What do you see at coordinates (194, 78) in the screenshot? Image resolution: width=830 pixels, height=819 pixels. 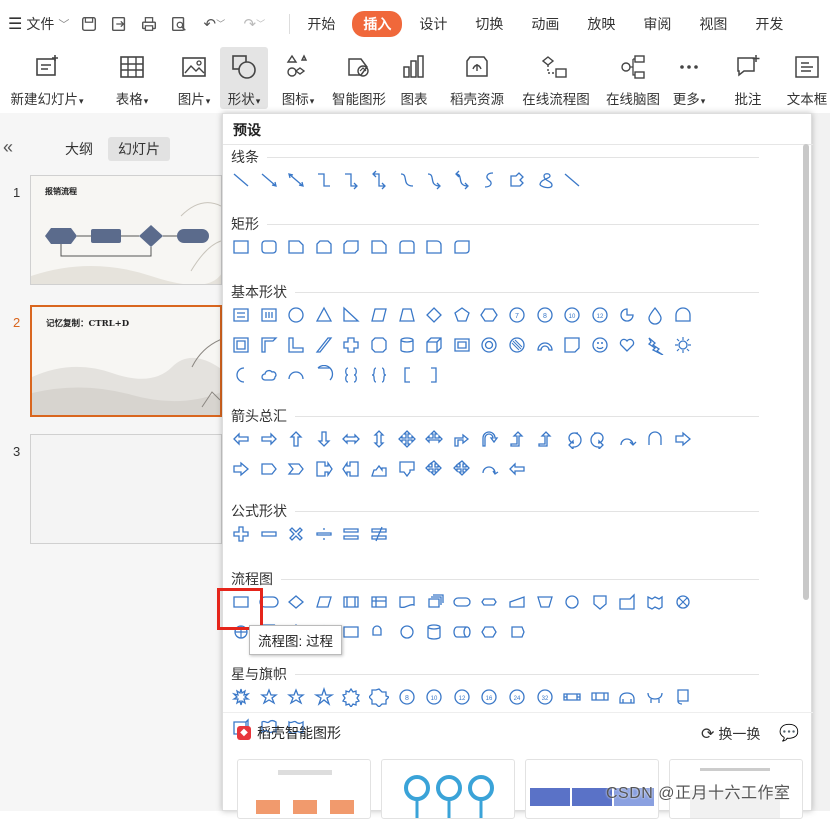 I see `ribbon-picture-button: 图片▾` at bounding box center [194, 78].